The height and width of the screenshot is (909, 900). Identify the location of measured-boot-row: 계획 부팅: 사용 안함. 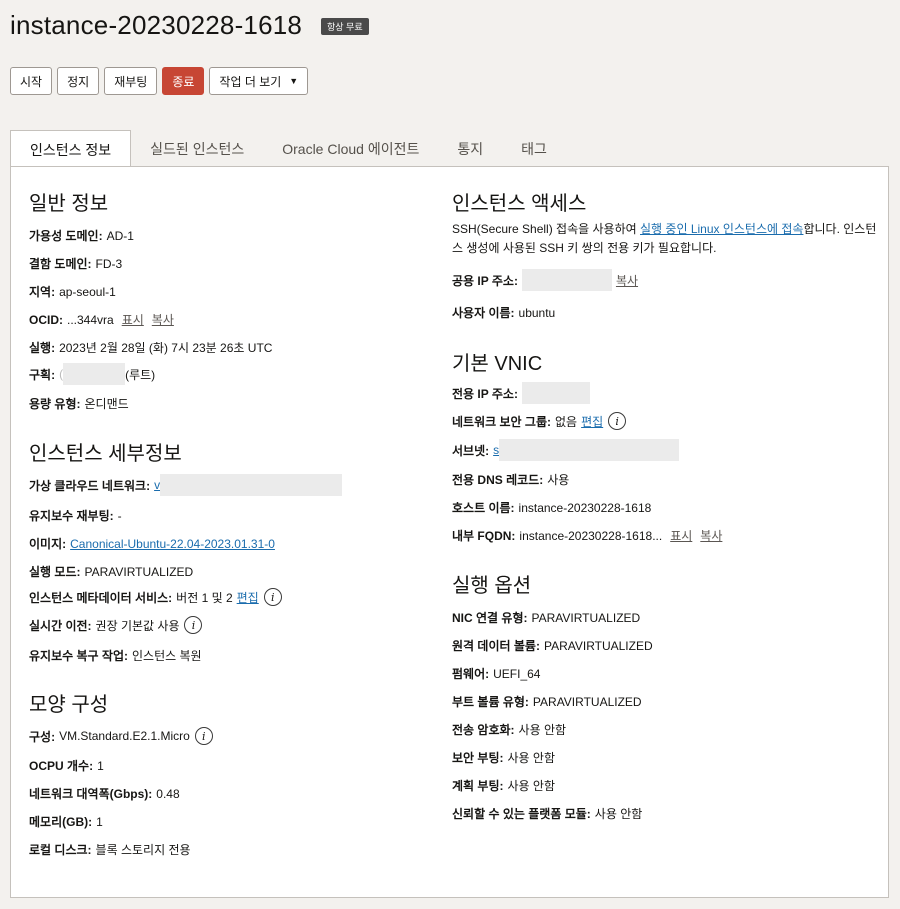
(503, 785).